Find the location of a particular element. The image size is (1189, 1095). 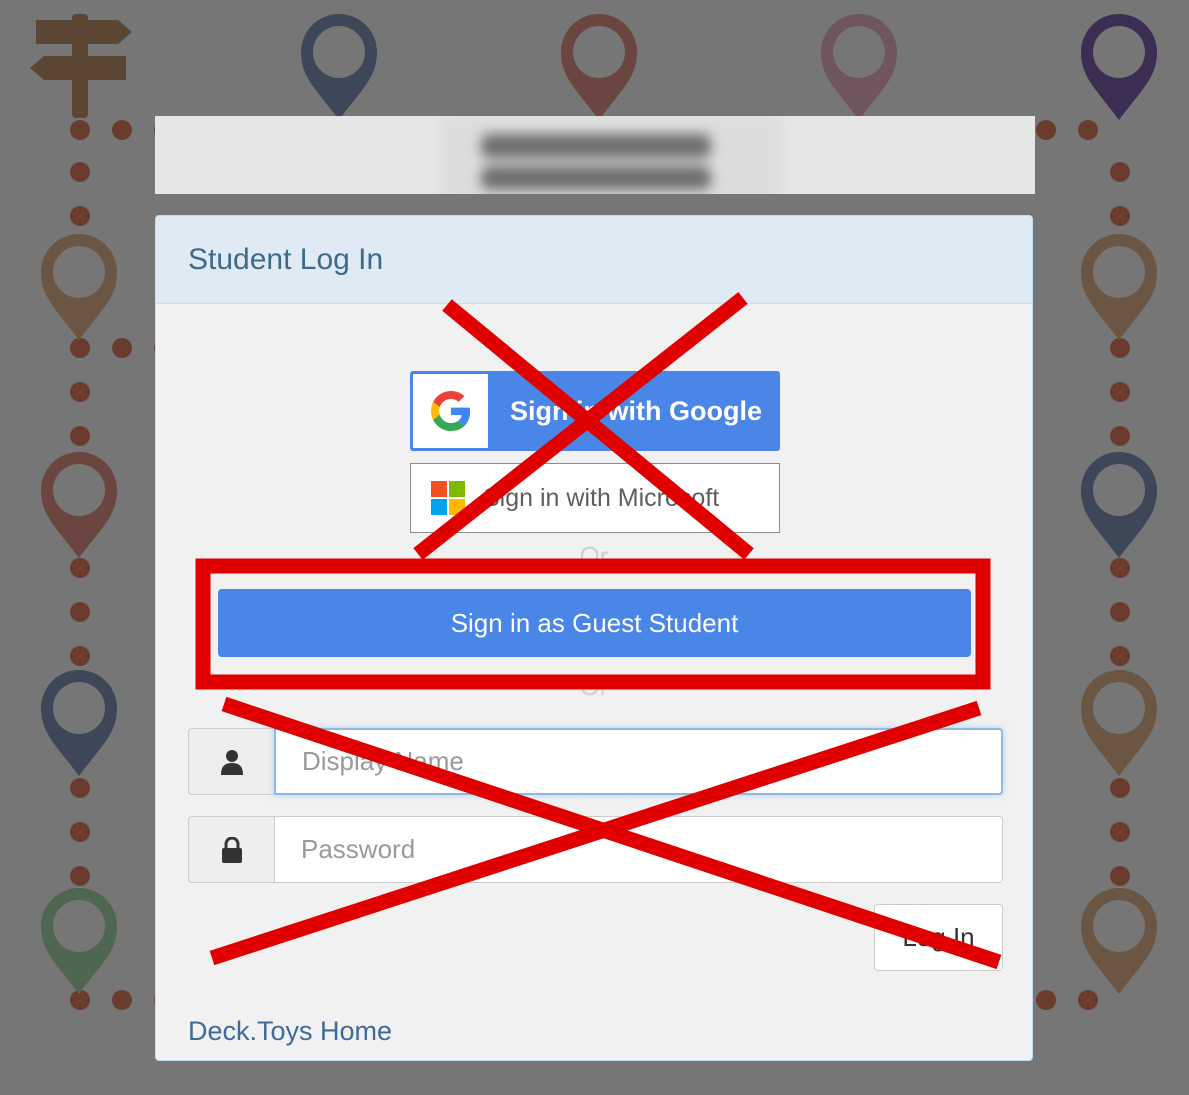

display-name-group is located at coordinates (595, 761).